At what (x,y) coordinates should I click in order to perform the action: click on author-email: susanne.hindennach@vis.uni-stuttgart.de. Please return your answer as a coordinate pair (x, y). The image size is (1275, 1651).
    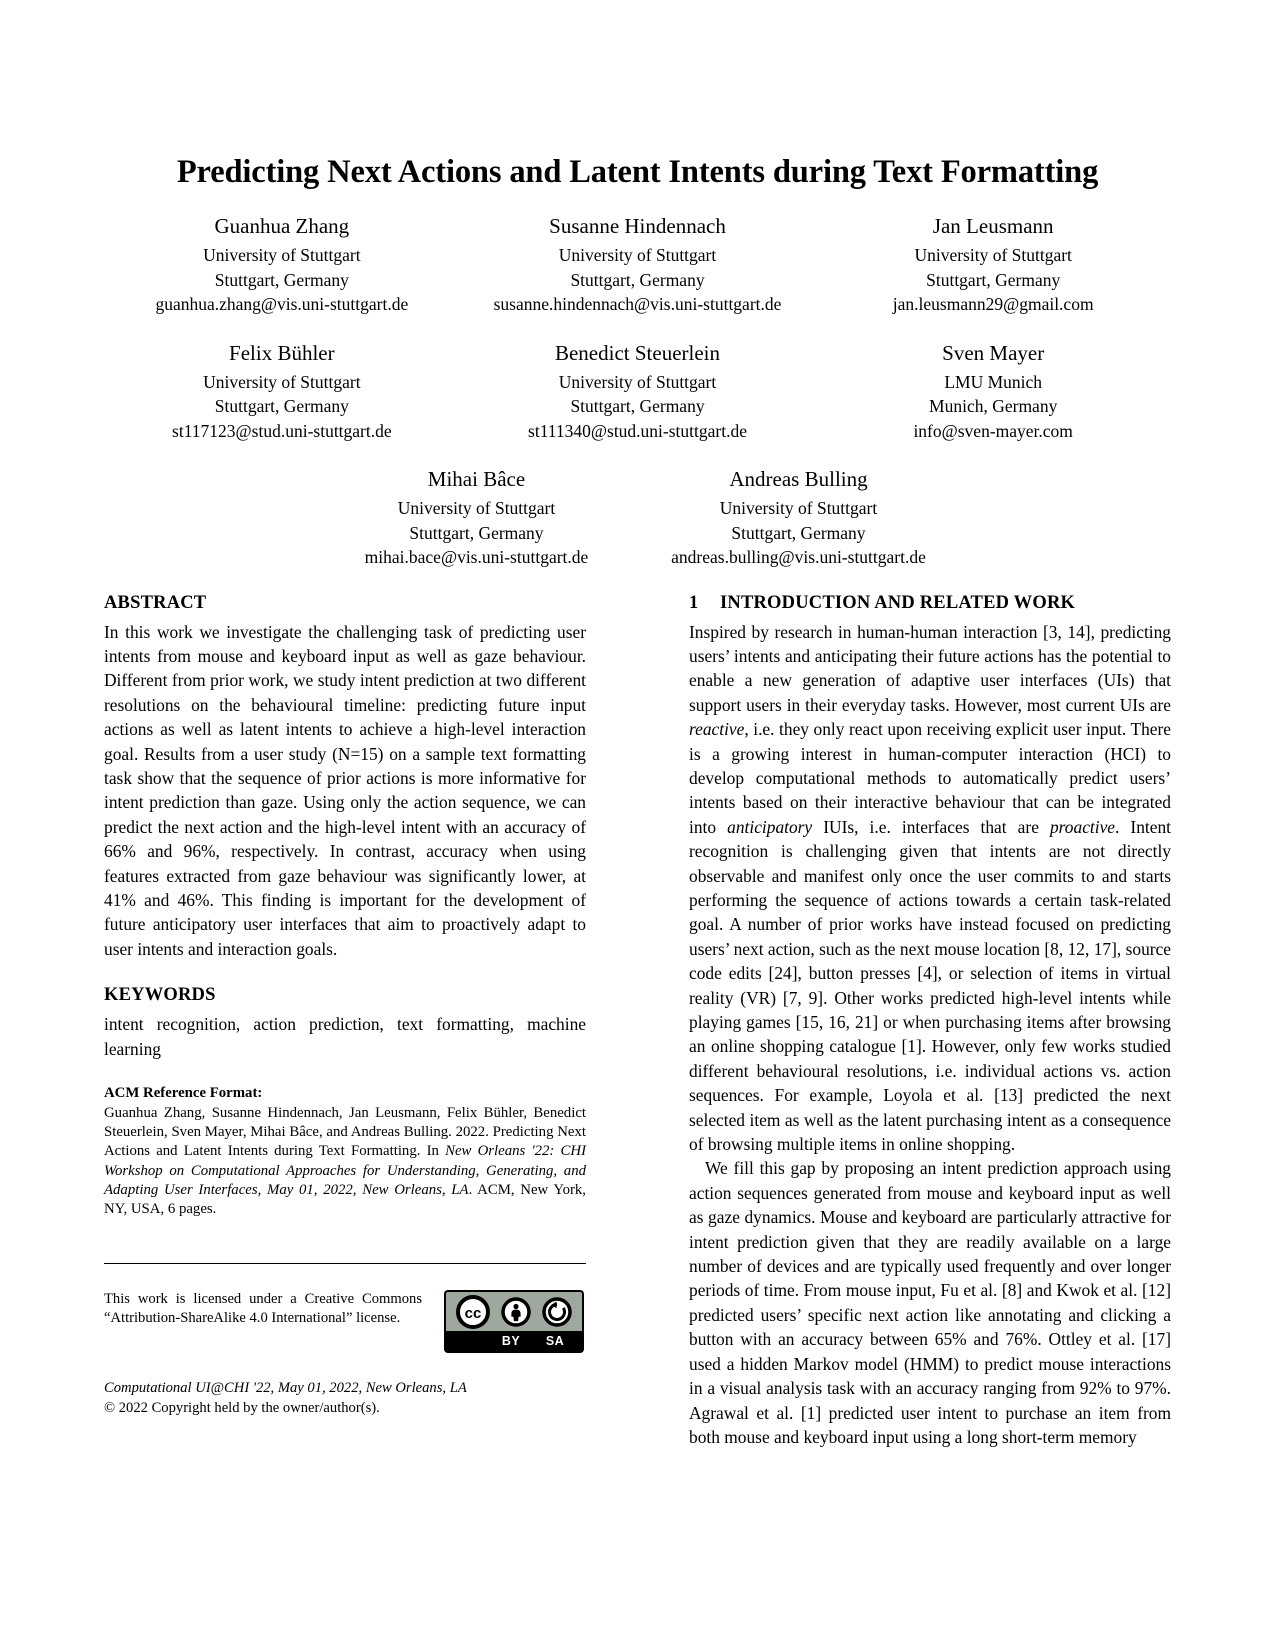
    Looking at the image, I should click on (638, 304).